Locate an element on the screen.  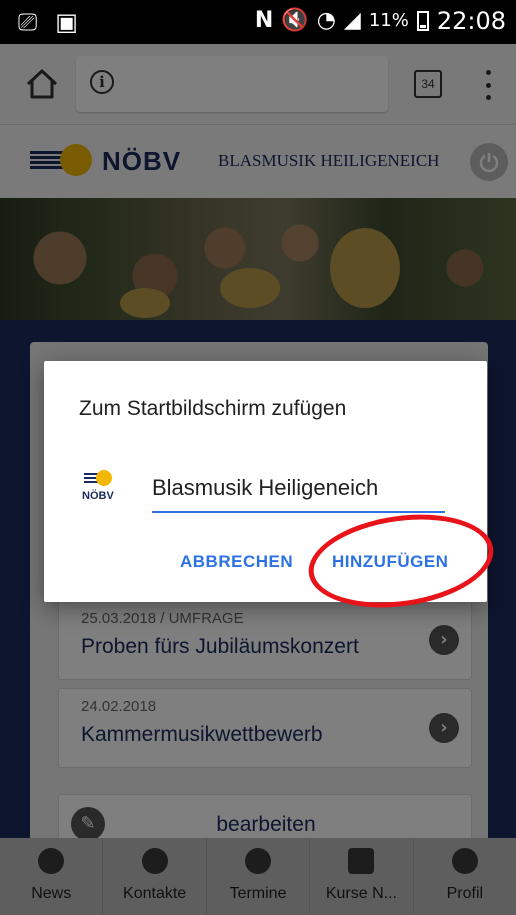
signal-icon: ◢ is located at coordinates (352, 20).